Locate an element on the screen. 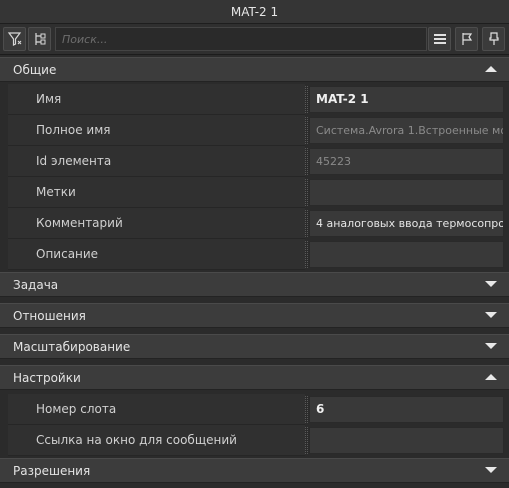  toolbar is located at coordinates (254, 39).